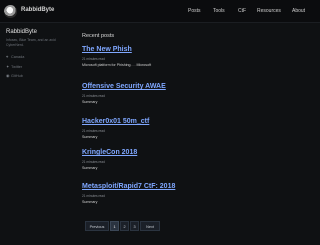  Describe the element at coordinates (98, 36) in the screenshot. I see `section-title: Recent posts` at that location.